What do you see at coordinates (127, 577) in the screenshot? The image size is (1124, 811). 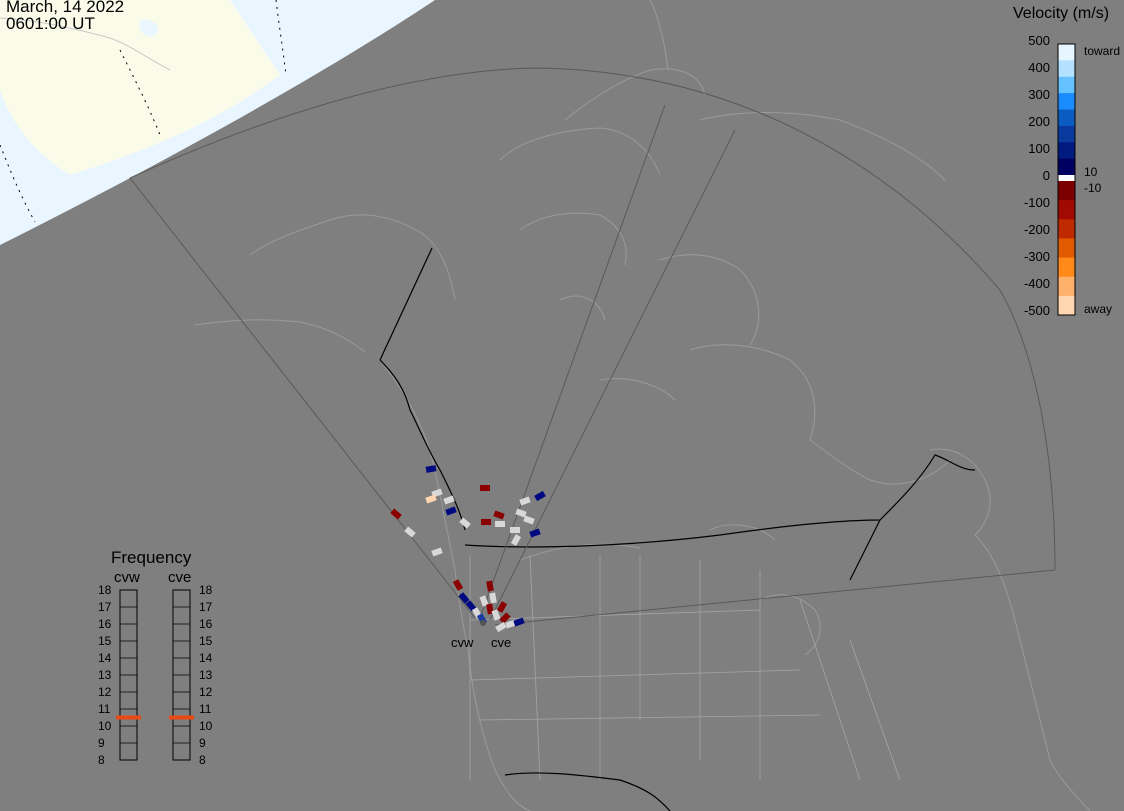 I see `frequency-radar-cvw: cvw` at bounding box center [127, 577].